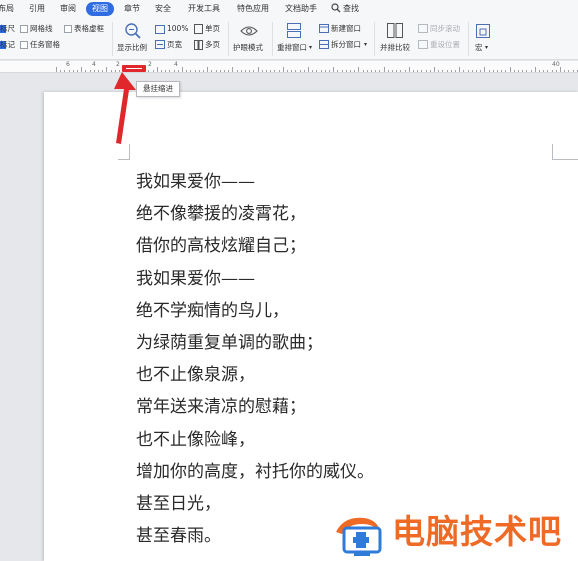  Describe the element at coordinates (160, 44) in the screenshot. I see `page-width-icon` at that location.